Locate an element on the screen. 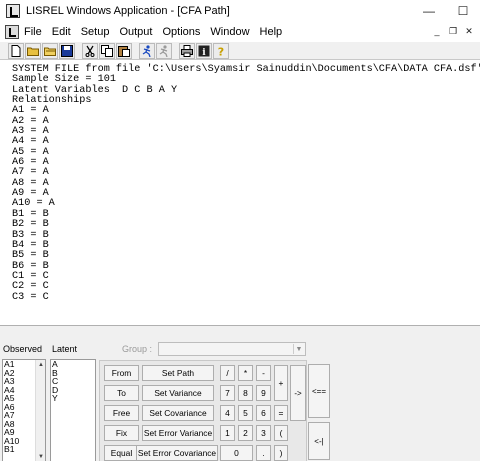 The height and width of the screenshot is (461, 480). toolbar: i ? is located at coordinates (240, 51).